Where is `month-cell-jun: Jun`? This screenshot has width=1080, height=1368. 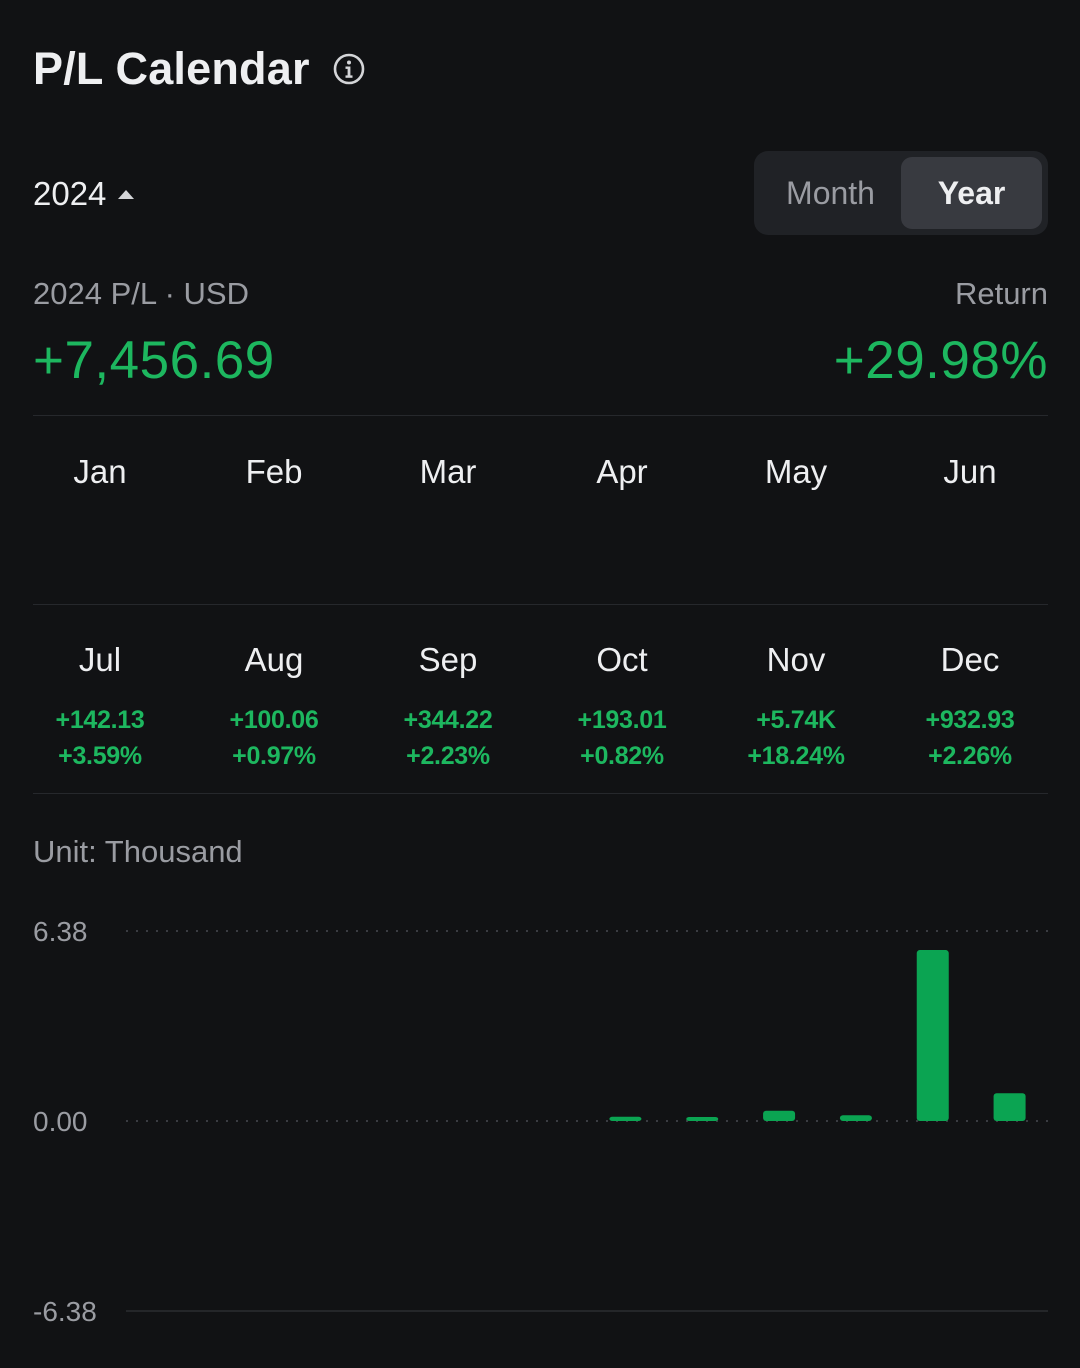 month-cell-jun: Jun is located at coordinates (970, 483).